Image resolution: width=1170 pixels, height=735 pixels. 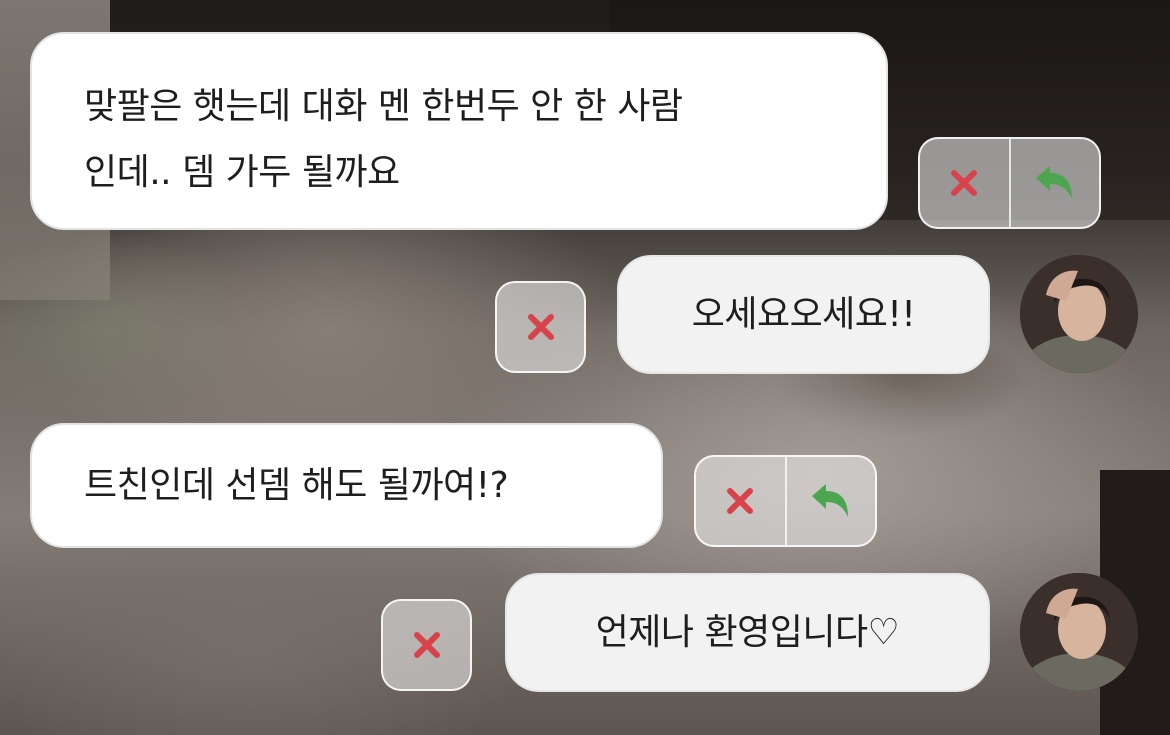 I want to click on answer-bubble: 언제나 환영입니다♡, so click(x=747, y=632).